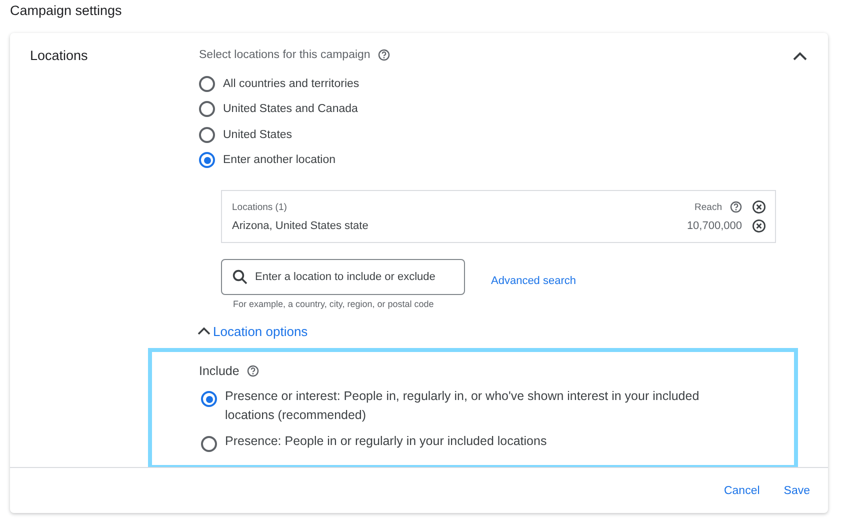  Describe the element at coordinates (204, 331) in the screenshot. I see `chevron-up-icon` at that location.